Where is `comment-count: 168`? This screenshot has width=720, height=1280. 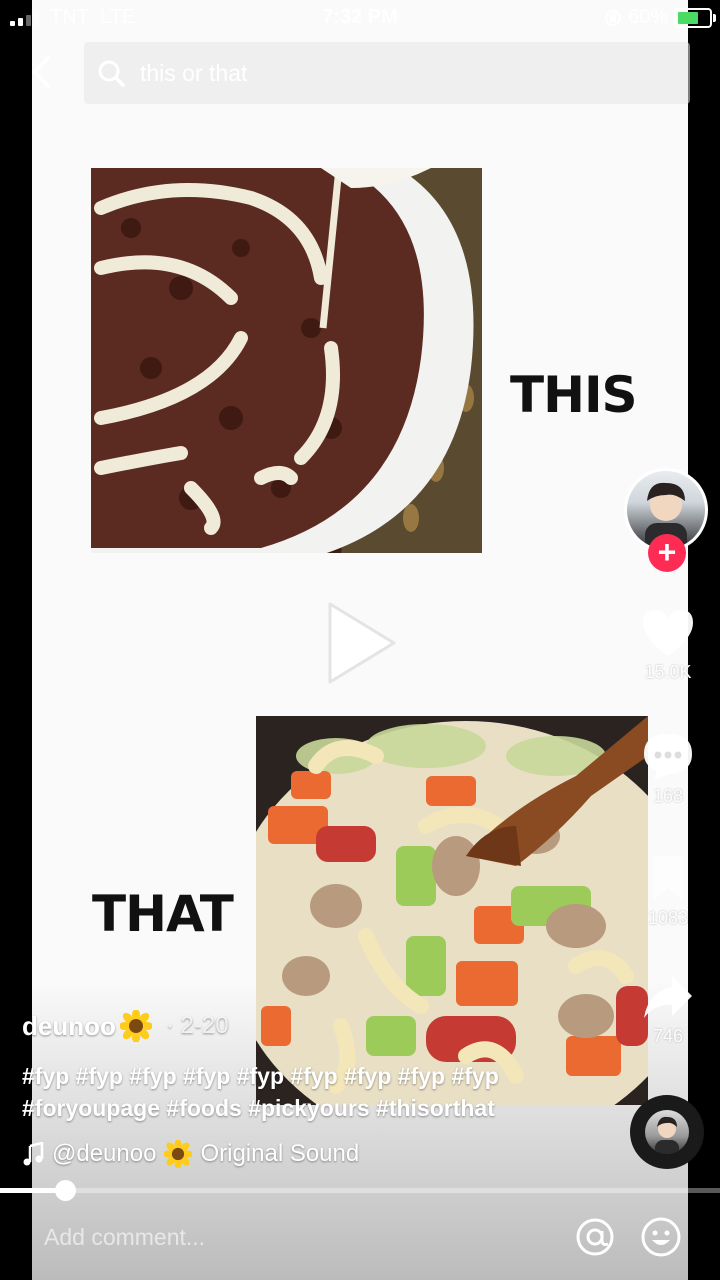
comment-count: 168 is located at coordinates (668, 796).